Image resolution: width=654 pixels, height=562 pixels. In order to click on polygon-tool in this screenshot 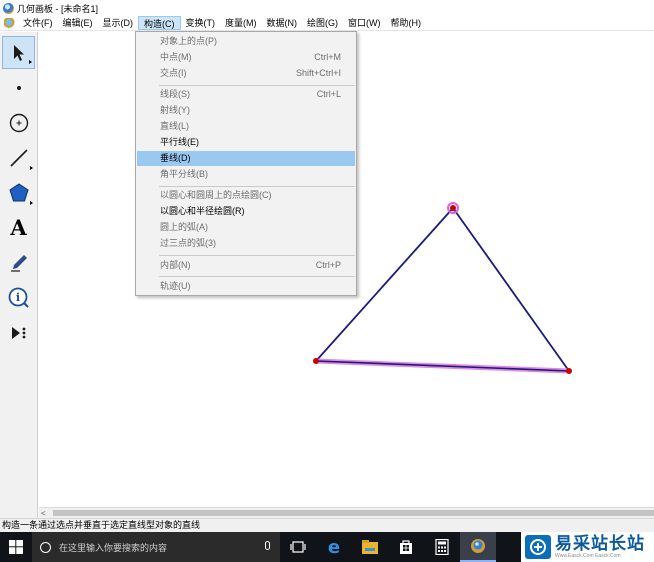, I will do `click(18, 192)`.